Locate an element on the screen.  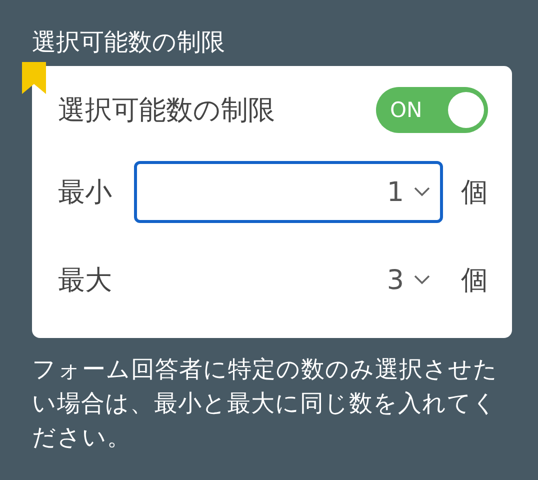
number-select: 1 is located at coordinates (288, 192).